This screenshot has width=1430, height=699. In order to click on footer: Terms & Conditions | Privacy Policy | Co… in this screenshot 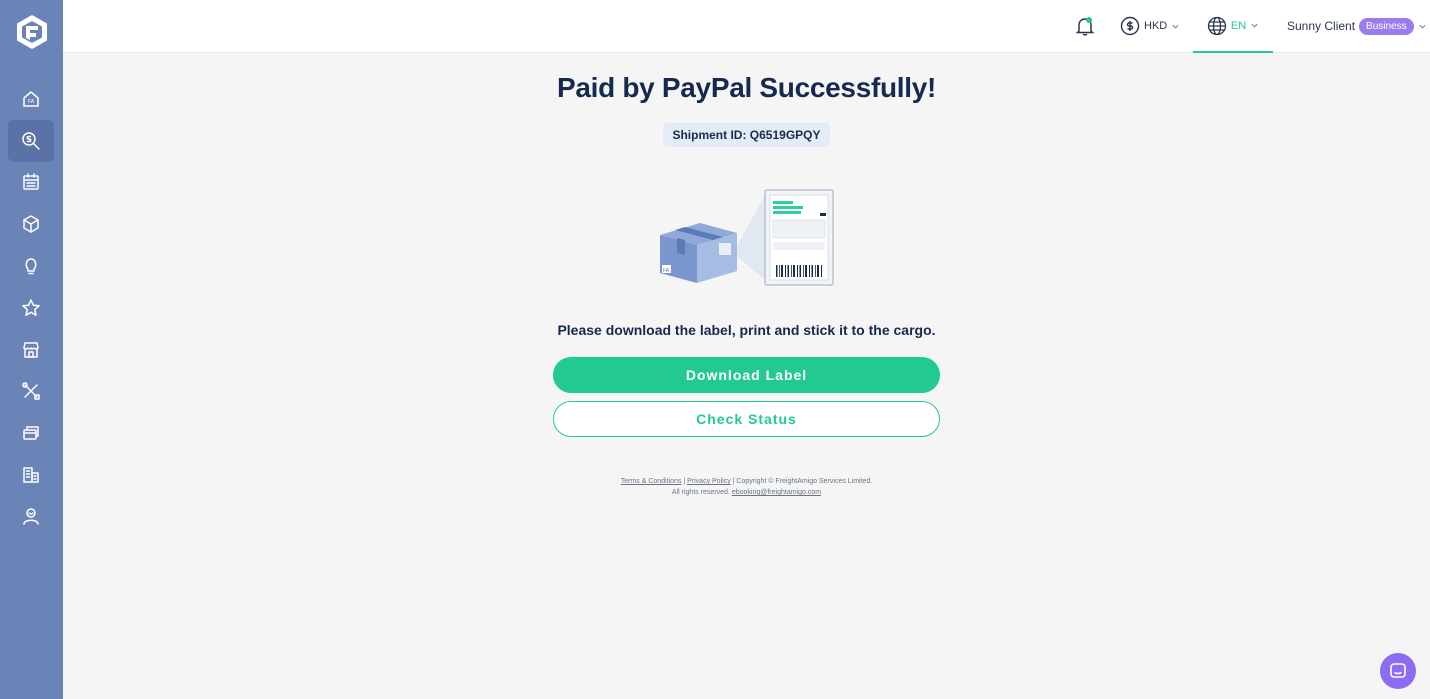, I will do `click(715, 487)`.